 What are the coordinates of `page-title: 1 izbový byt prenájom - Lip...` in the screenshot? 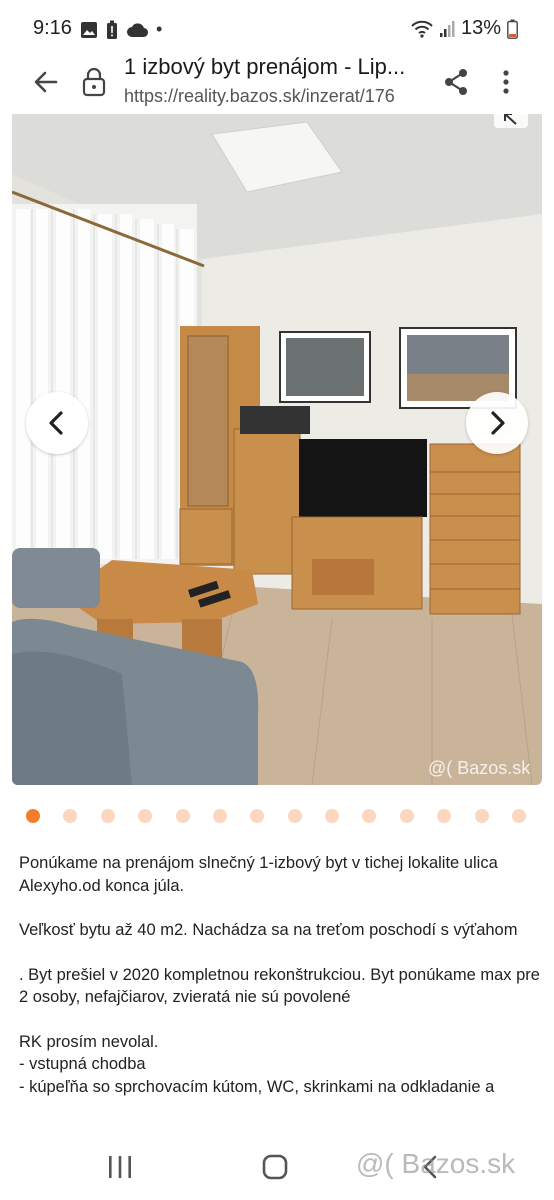 It's located at (274, 67).